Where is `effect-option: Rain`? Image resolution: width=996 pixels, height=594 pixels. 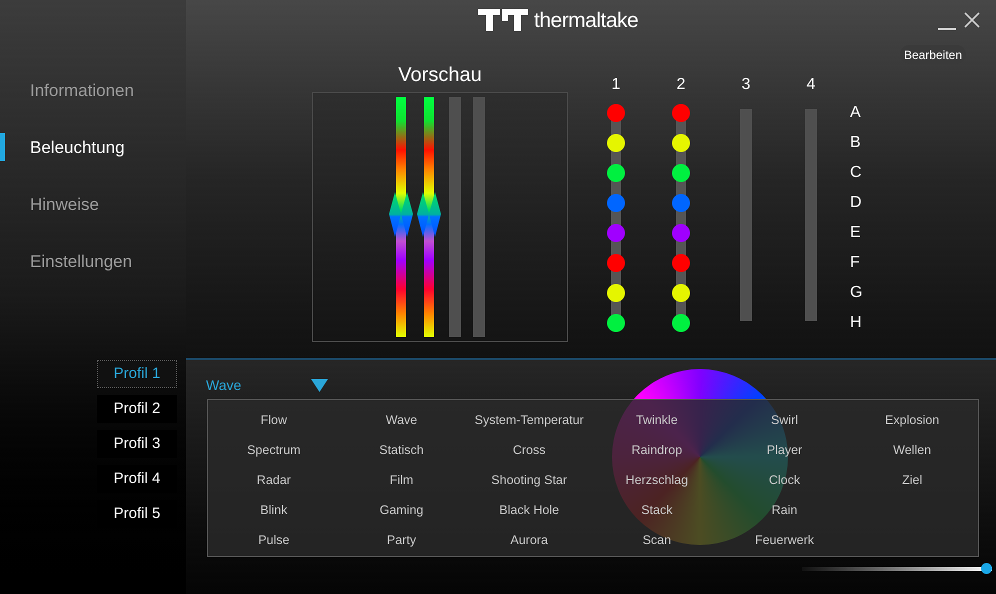
effect-option: Rain is located at coordinates (785, 510).